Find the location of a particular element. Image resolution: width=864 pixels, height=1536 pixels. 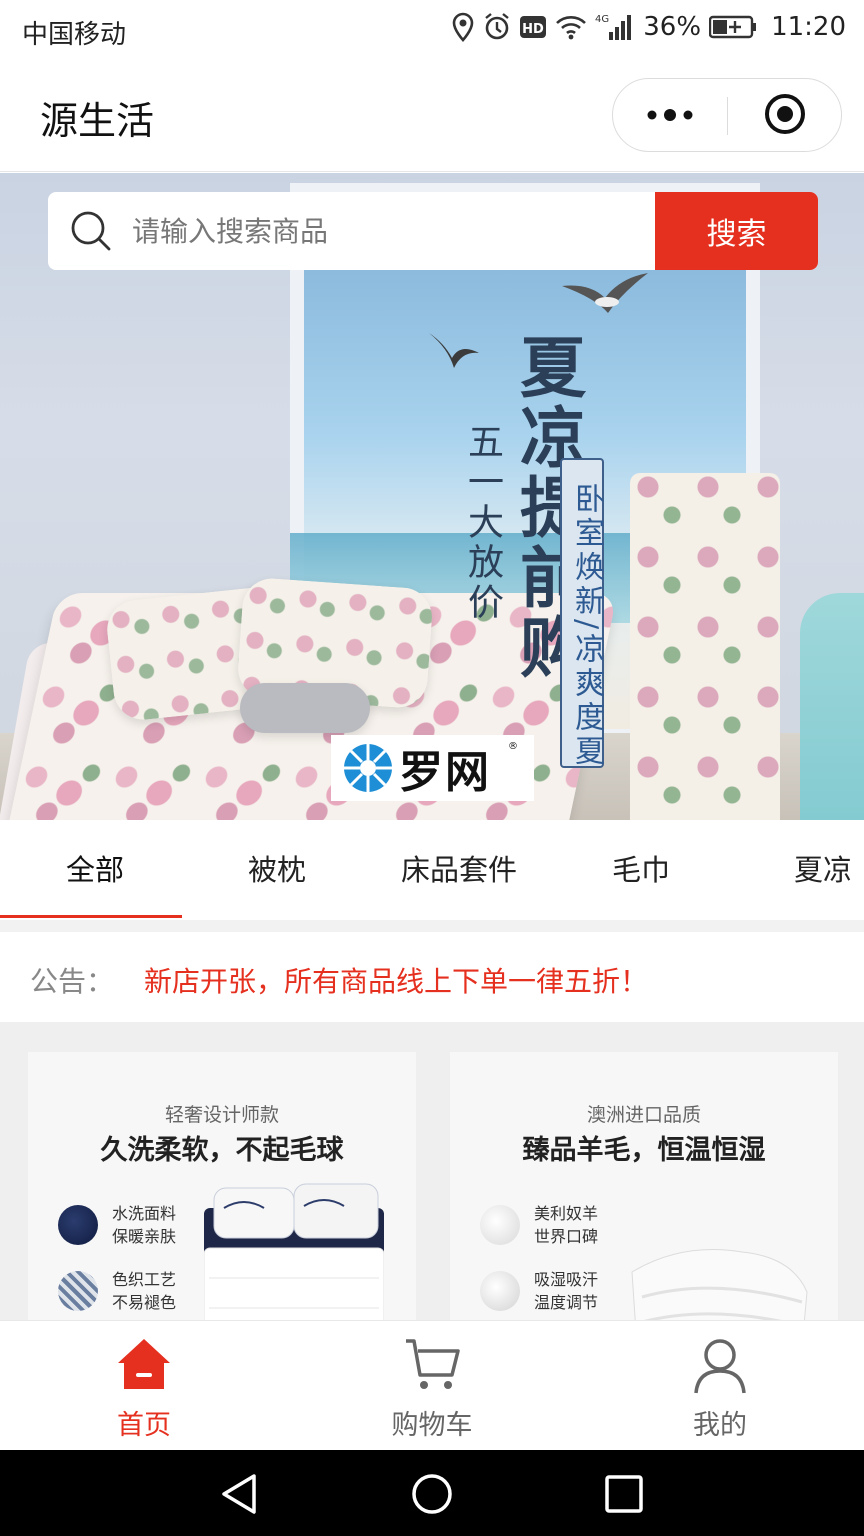

home-icon is located at coordinates (144, 1364).